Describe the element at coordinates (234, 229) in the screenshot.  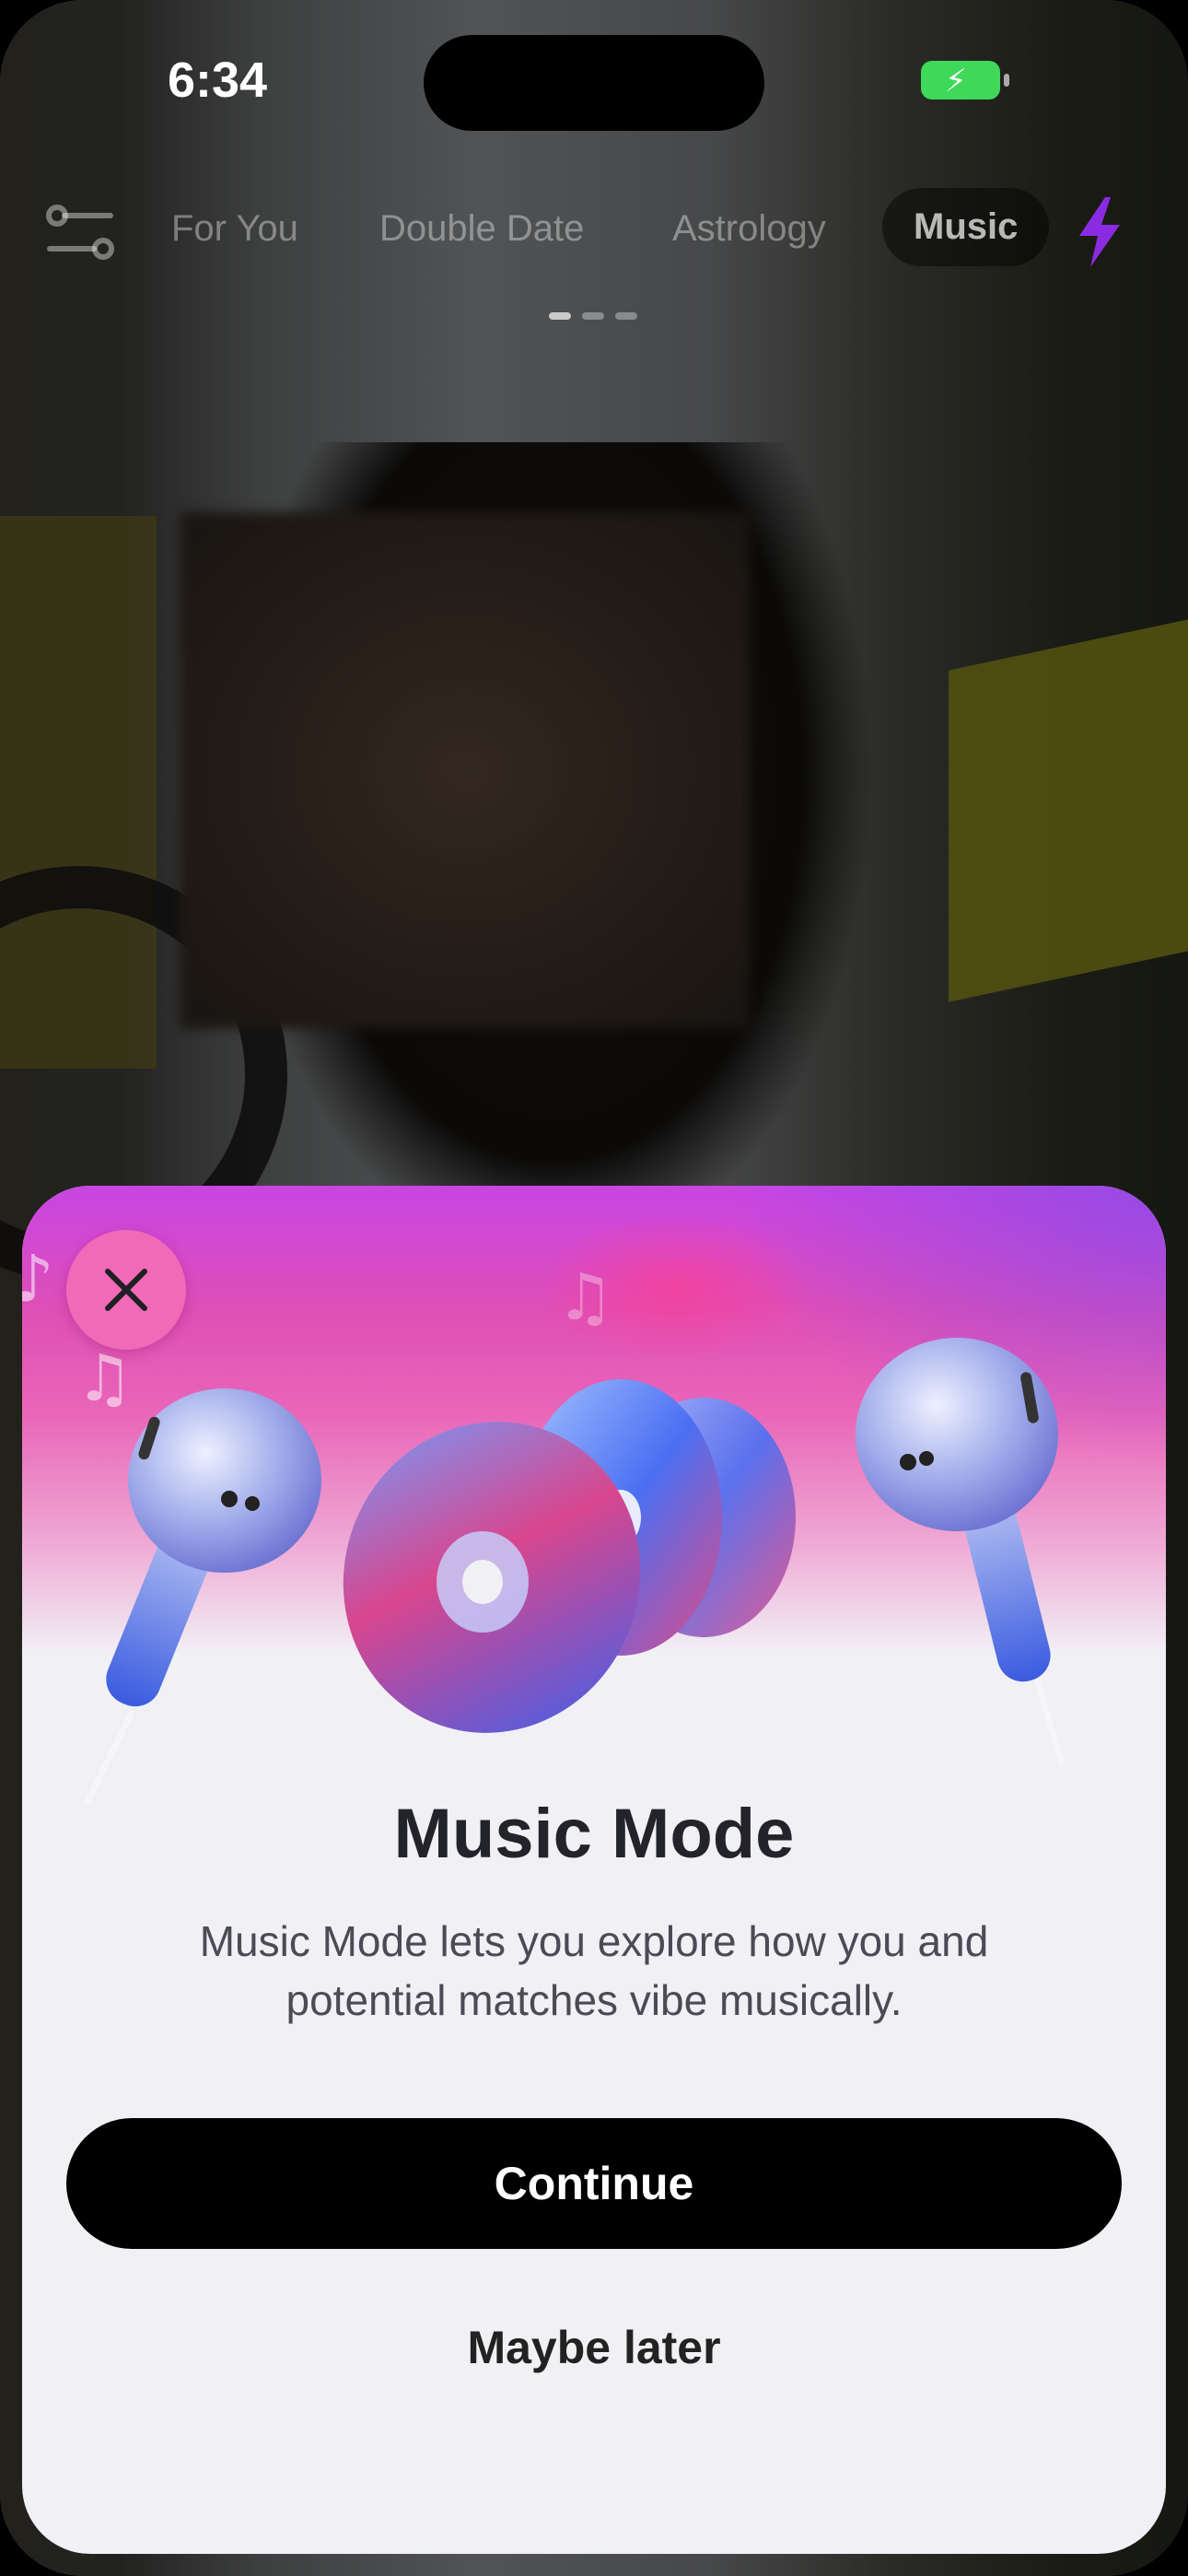
I see `tab-for-you: For You` at that location.